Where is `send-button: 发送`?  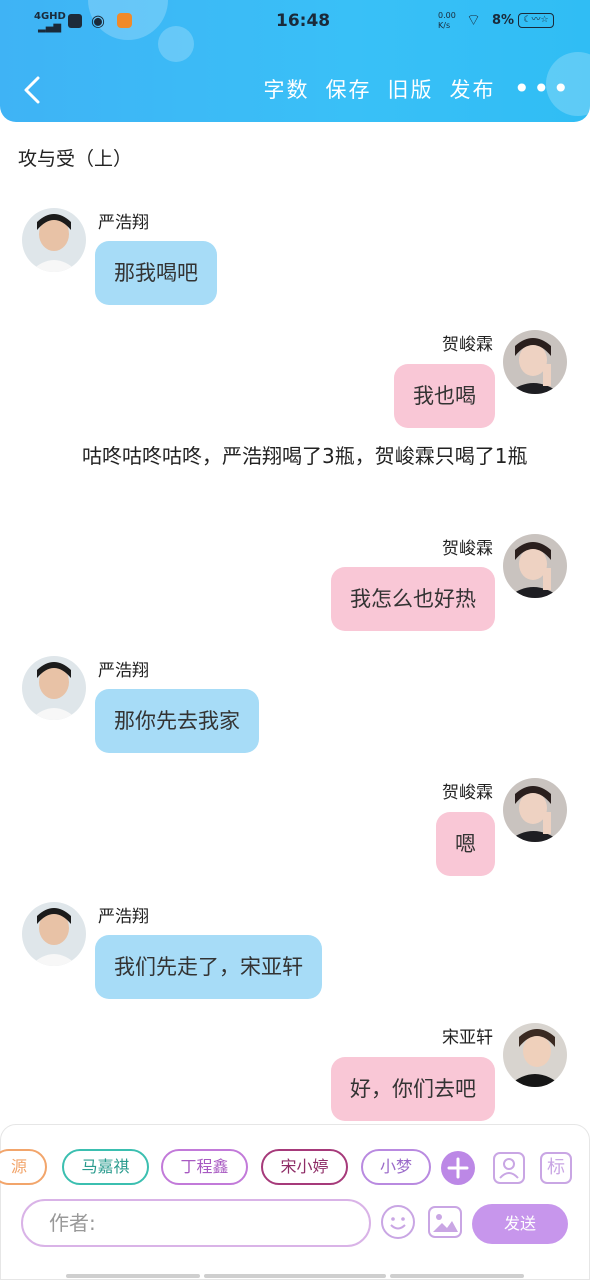 send-button: 发送 is located at coordinates (520, 1224).